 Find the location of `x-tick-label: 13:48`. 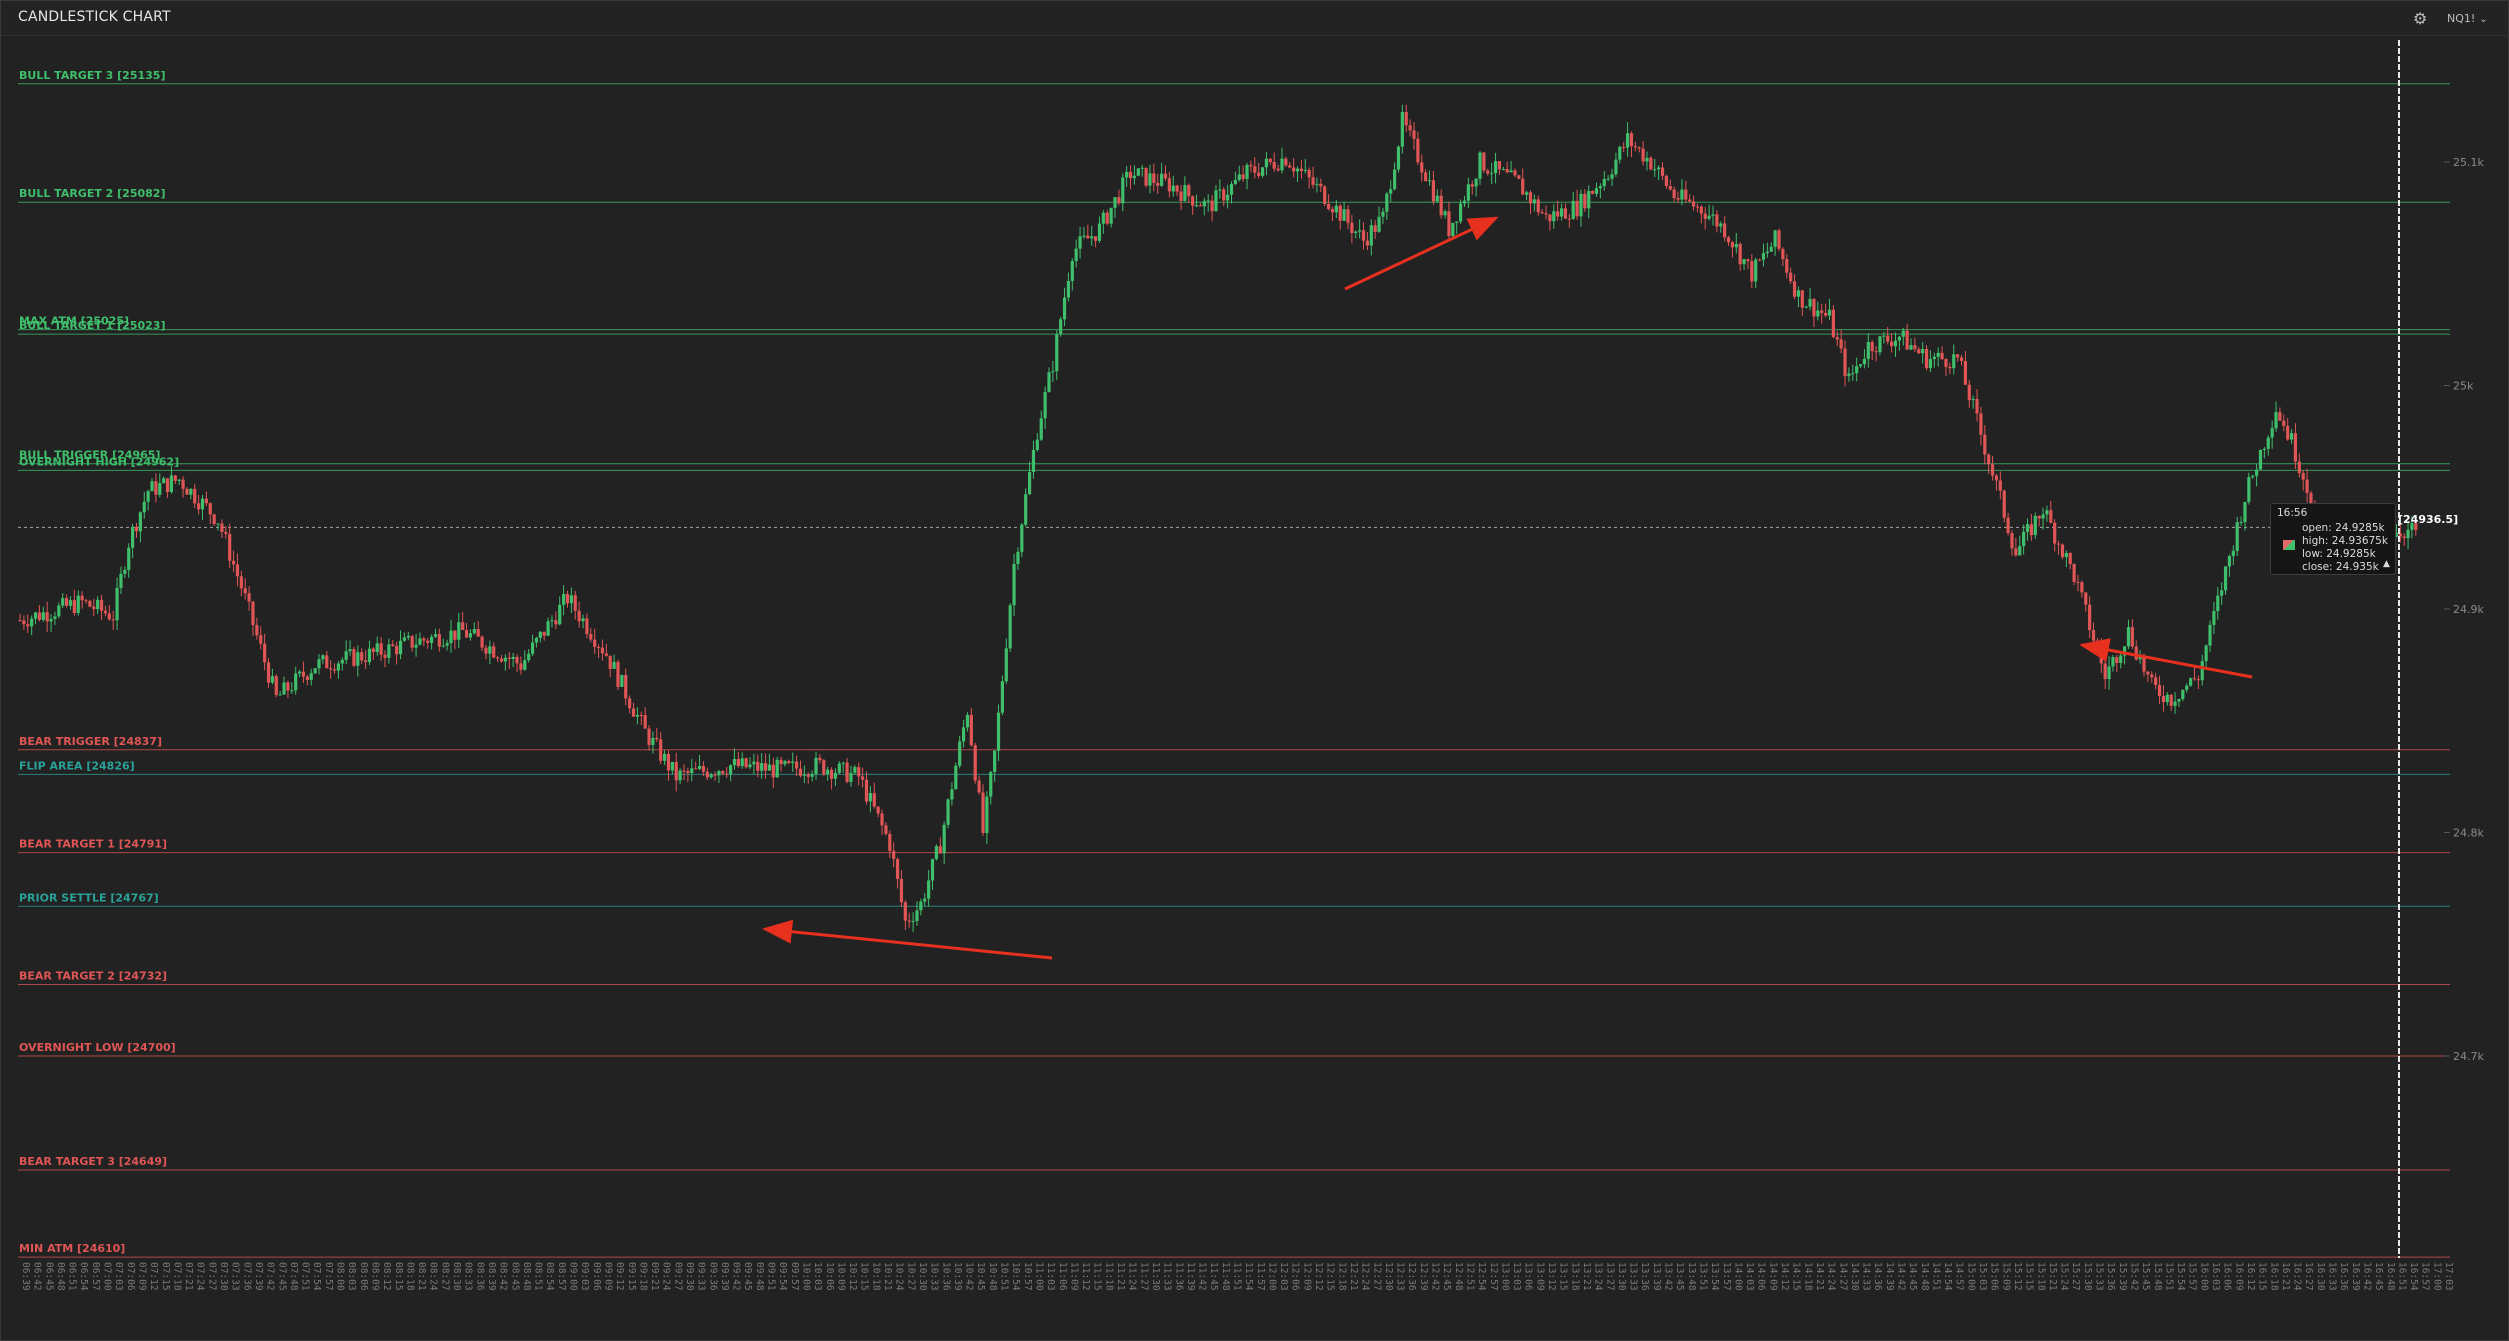

x-tick-label: 13:48 is located at coordinates (1691, 1276).